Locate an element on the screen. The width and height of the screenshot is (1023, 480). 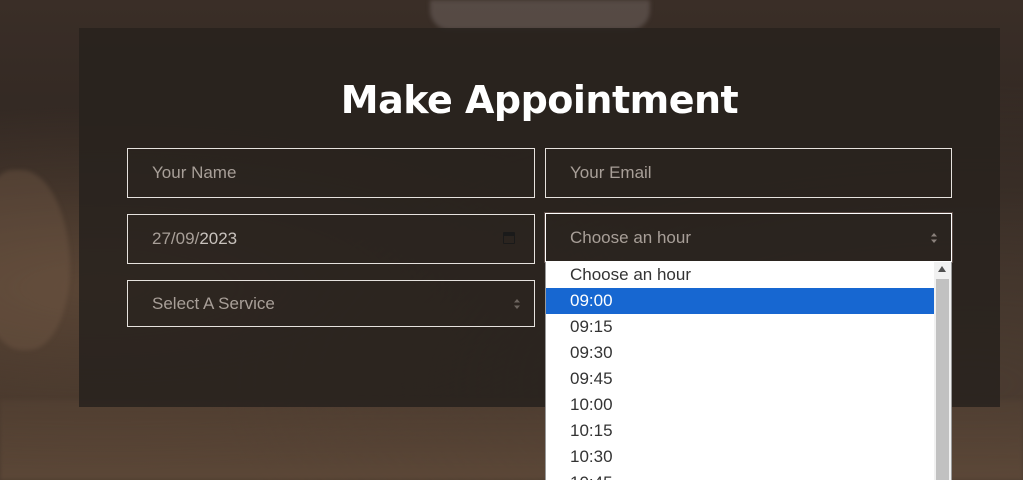
date-day: 27 is located at coordinates (161, 238).